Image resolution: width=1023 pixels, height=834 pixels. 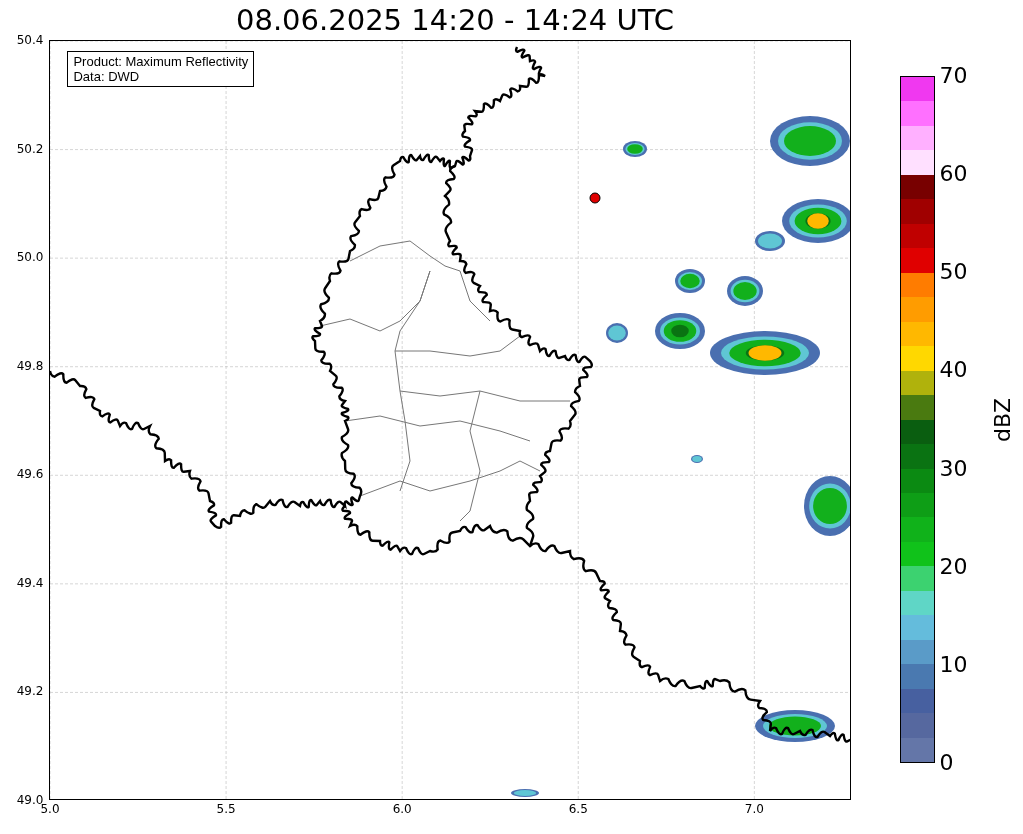 I want to click on y-tick-label: 49.2, so click(x=30, y=691).